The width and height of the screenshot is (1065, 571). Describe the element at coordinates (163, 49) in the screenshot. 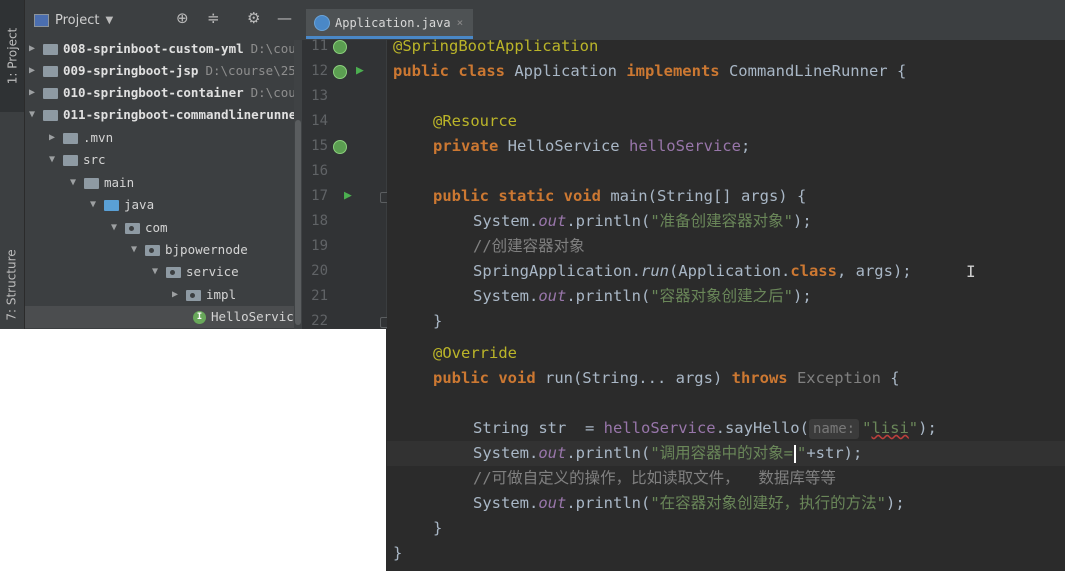

I see `tree-item-008: ▶ 008-sprinboot-custom-yml D:\cour` at that location.